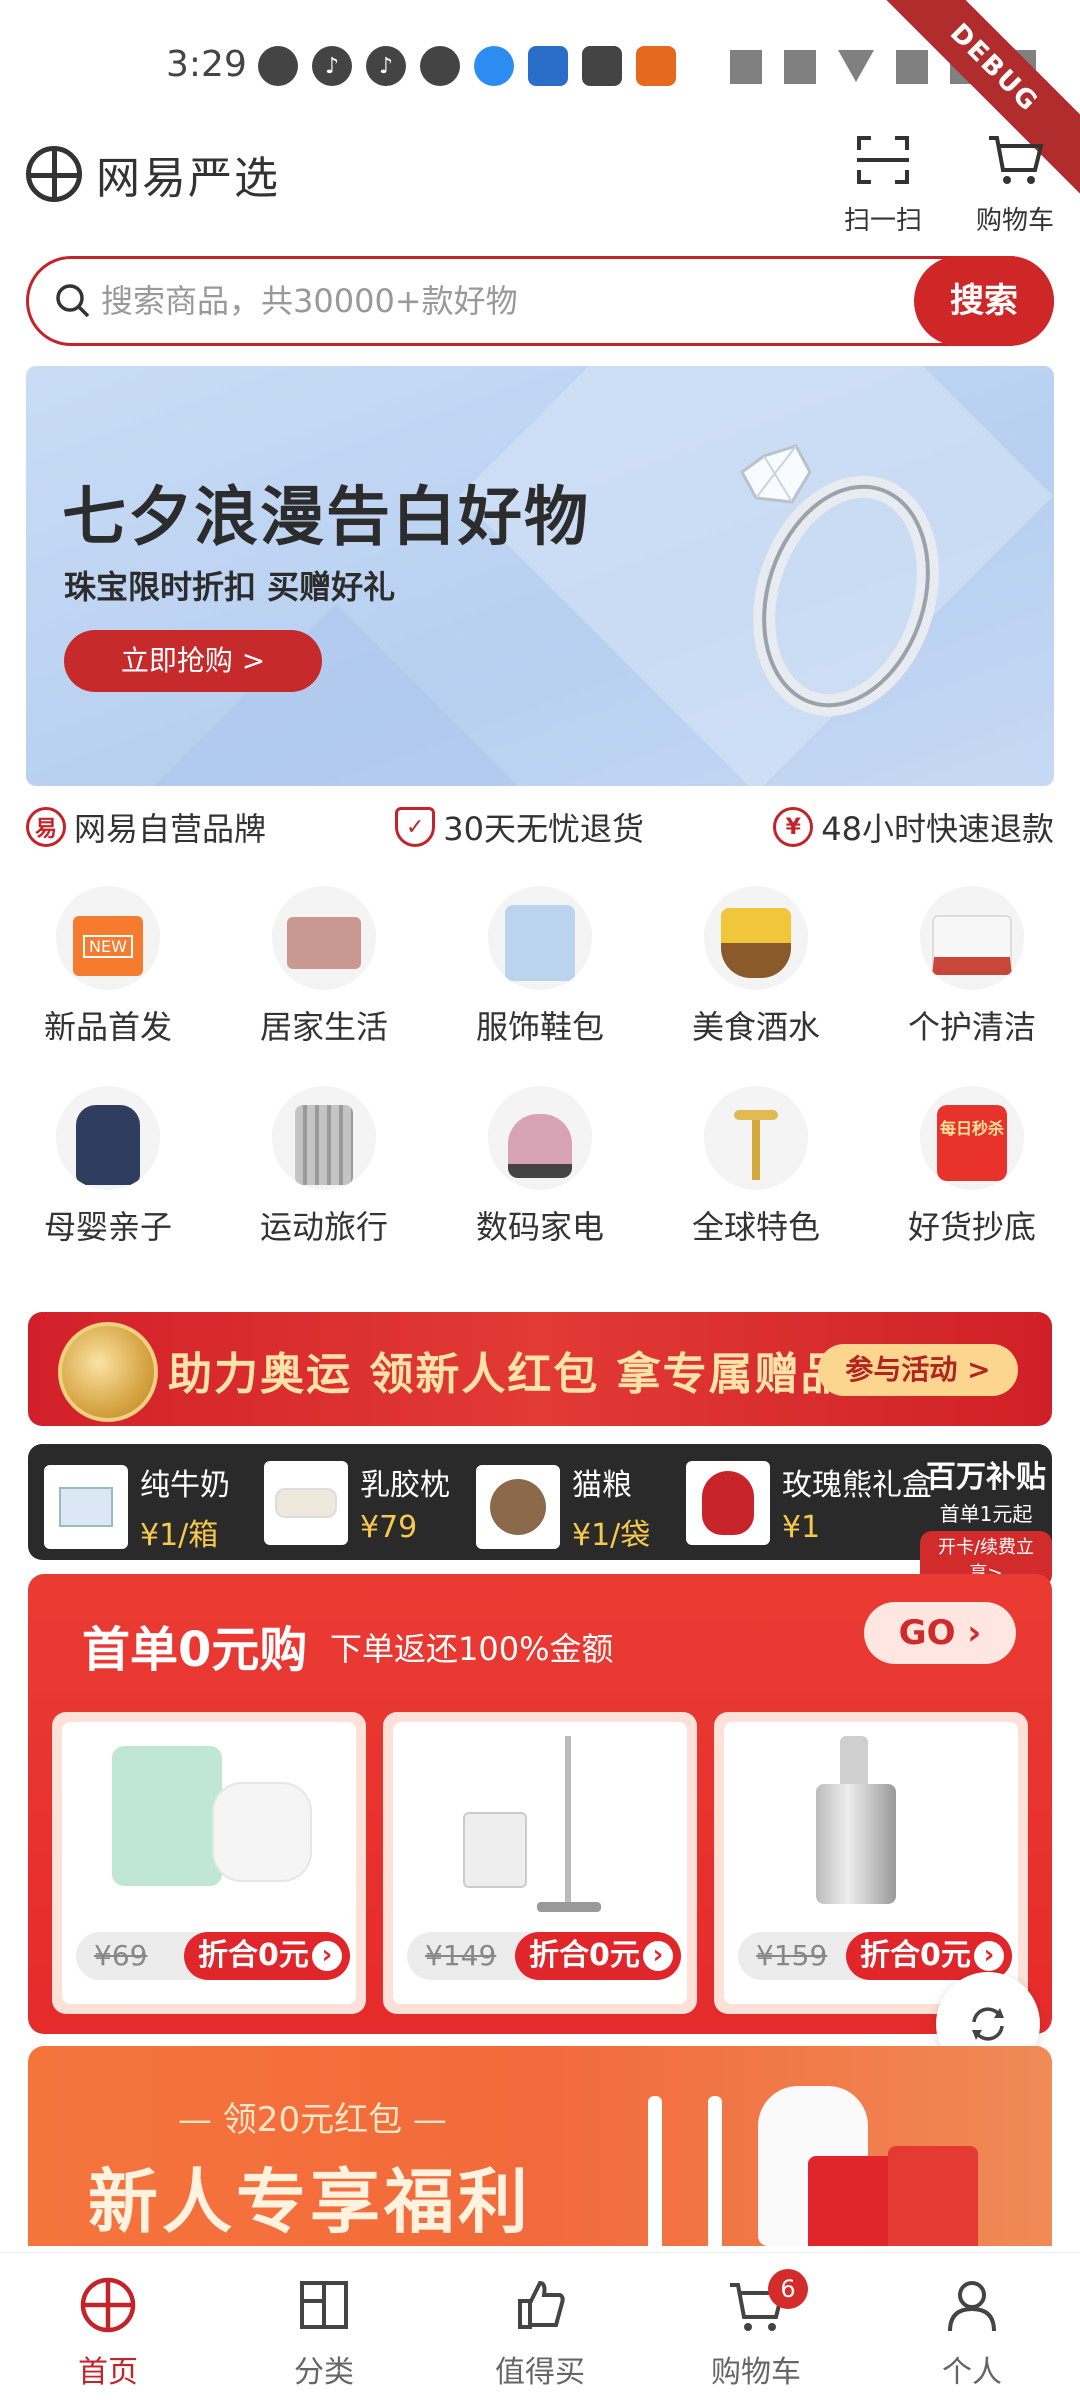 This screenshot has width=1080, height=2400. What do you see at coordinates (940, 1633) in the screenshot?
I see `go-button: GO ›` at bounding box center [940, 1633].